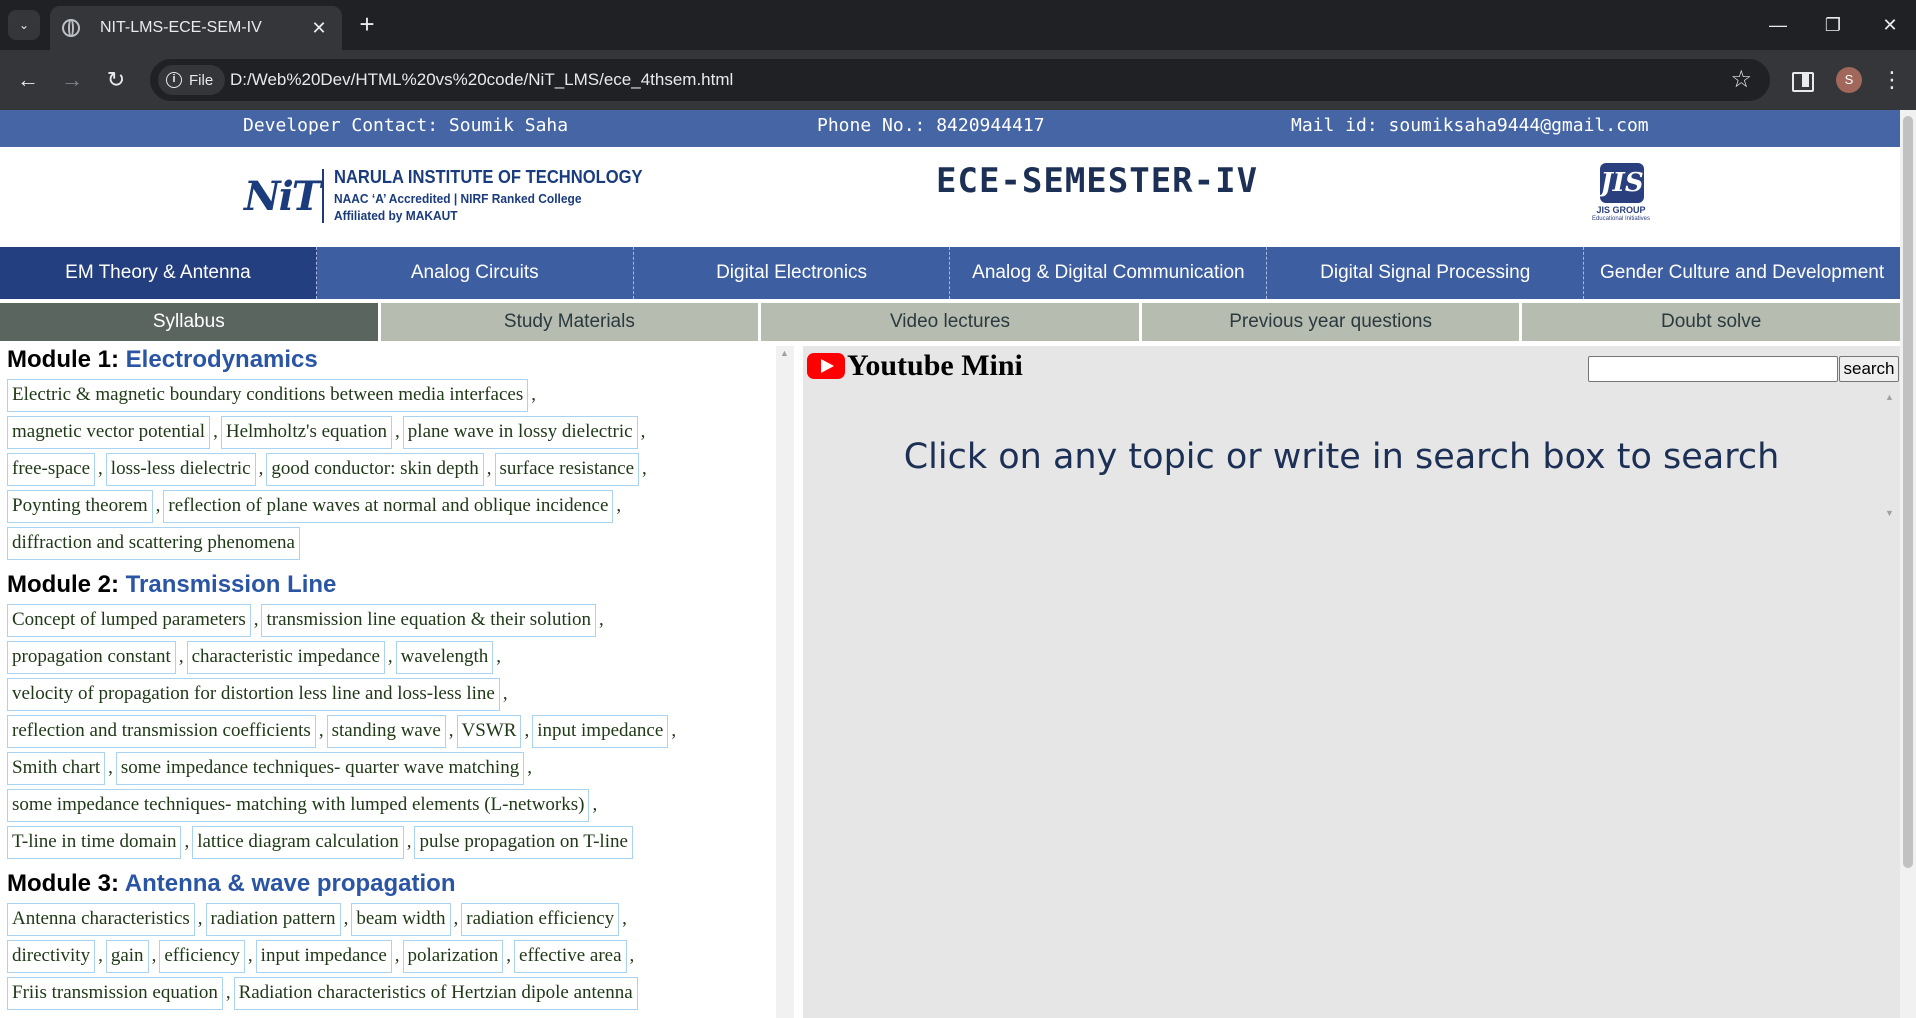  Describe the element at coordinates (1711, 322) in the screenshot. I see `tab-doubt-solve: Doubt solve` at that location.